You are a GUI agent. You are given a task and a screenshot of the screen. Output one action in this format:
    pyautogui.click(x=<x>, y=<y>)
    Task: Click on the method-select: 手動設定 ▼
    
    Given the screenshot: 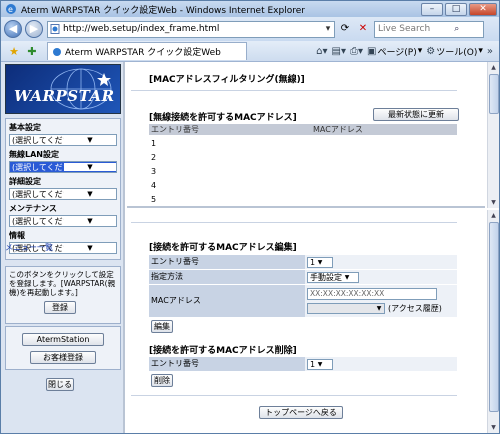 What is the action you would take?
    pyautogui.click(x=333, y=277)
    